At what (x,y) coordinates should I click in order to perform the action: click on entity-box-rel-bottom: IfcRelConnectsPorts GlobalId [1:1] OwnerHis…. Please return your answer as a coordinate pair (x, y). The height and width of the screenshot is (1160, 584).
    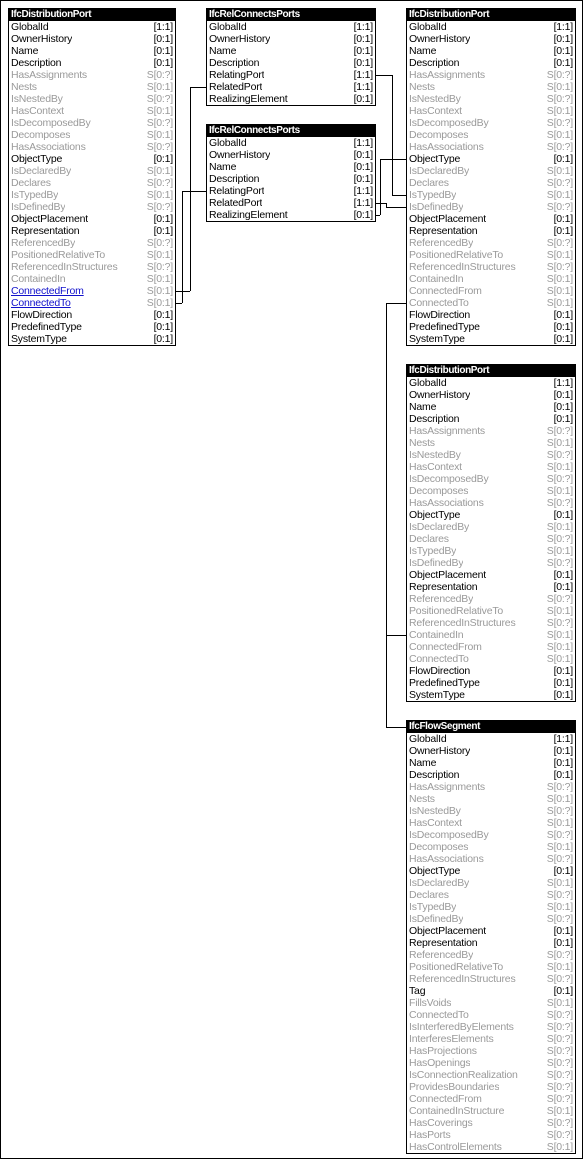
    Looking at the image, I should click on (291, 173).